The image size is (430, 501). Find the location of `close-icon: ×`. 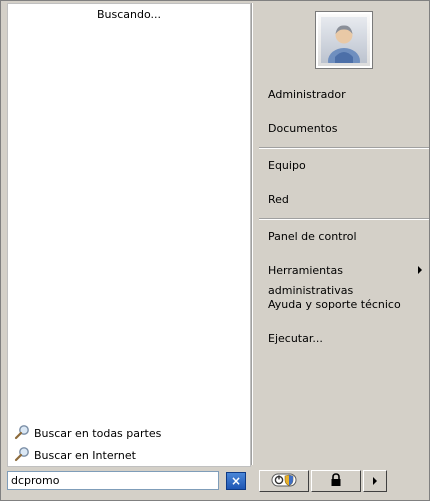

close-icon: × is located at coordinates (236, 481).